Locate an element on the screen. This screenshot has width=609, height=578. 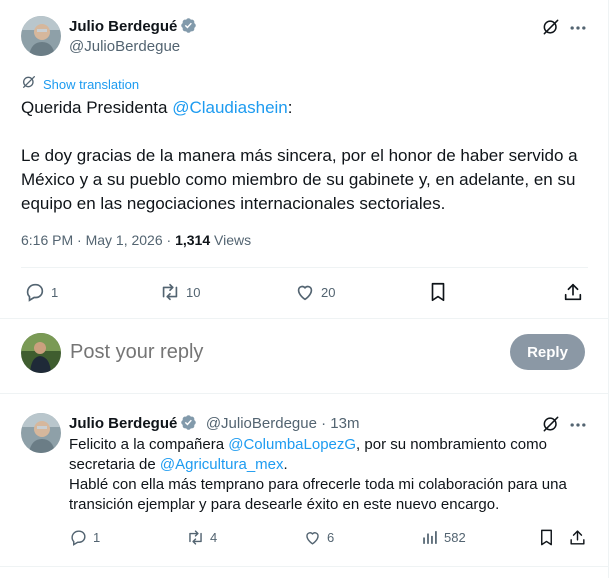
mention-link: @Claudiashein is located at coordinates (230, 107).